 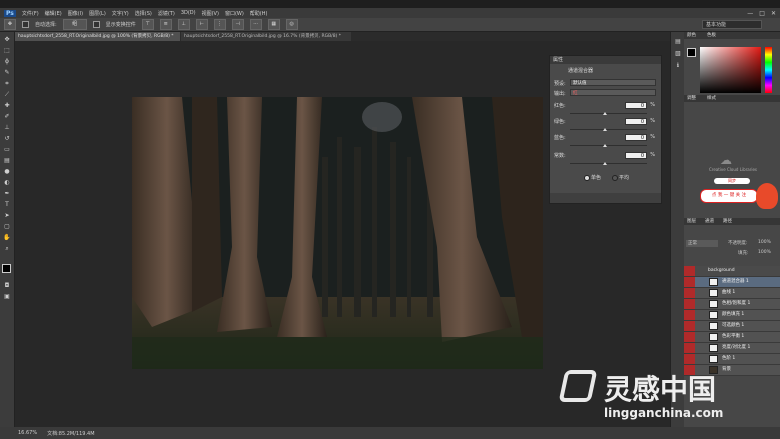 I want to click on brush-icon: ✐, so click(x=7, y=117).